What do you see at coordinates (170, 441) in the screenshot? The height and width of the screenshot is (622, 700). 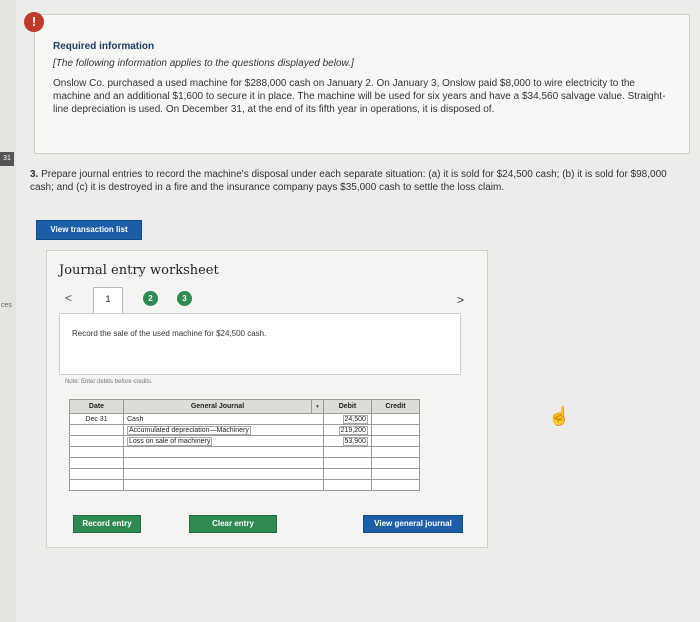 I see `account-name: Loss on sale of machinery` at bounding box center [170, 441].